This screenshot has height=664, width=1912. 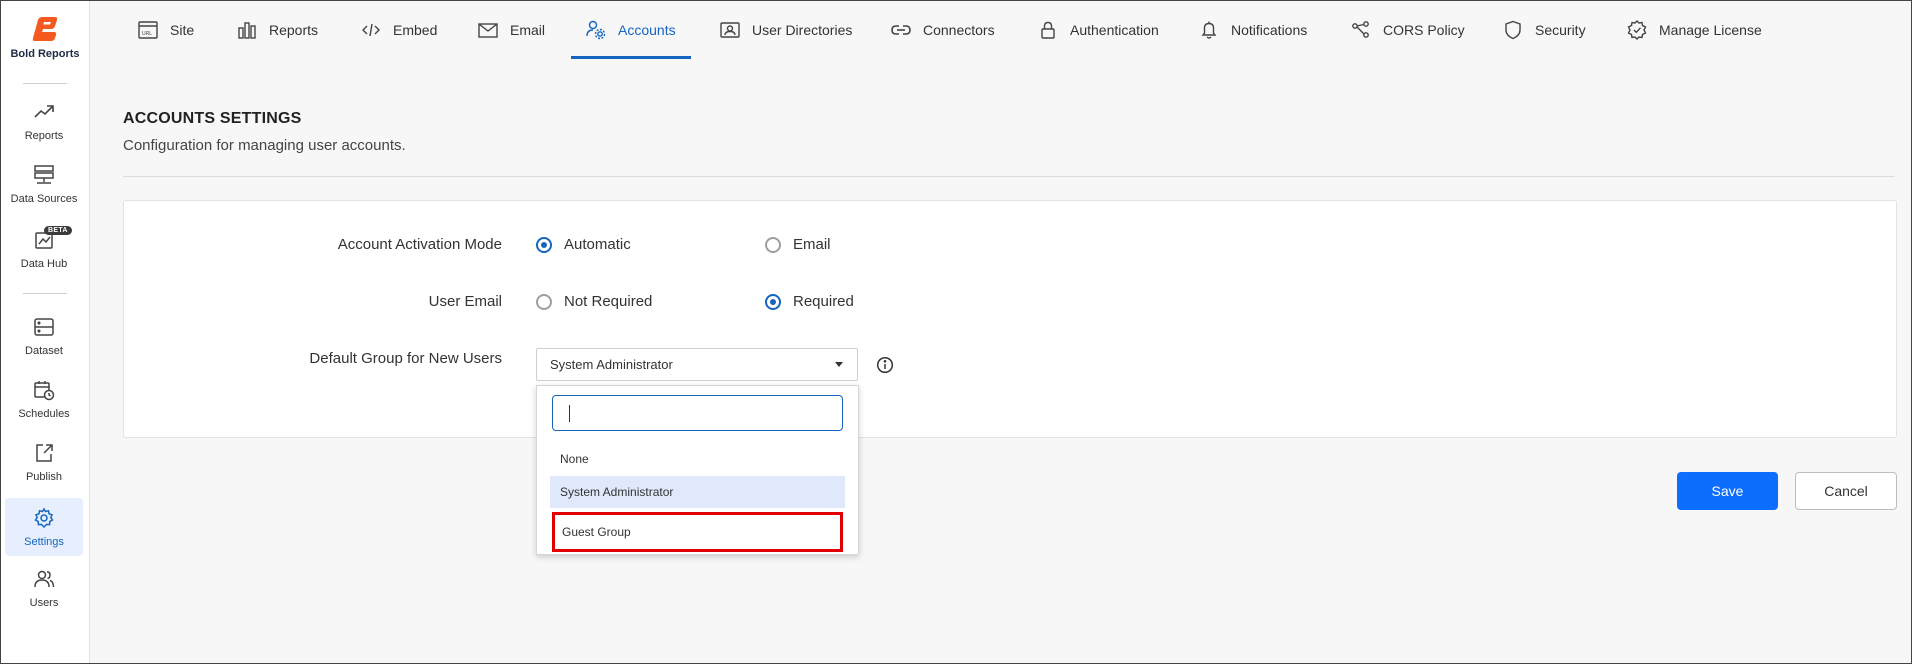 I want to click on tab-label: Embed, so click(x=415, y=30).